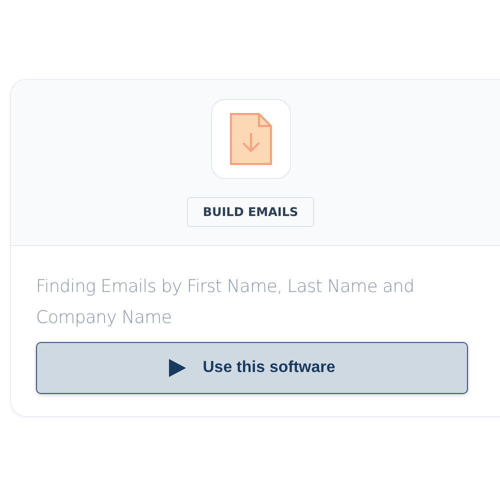 This screenshot has width=500, height=500. I want to click on use-software-button: Use this software, so click(252, 368).